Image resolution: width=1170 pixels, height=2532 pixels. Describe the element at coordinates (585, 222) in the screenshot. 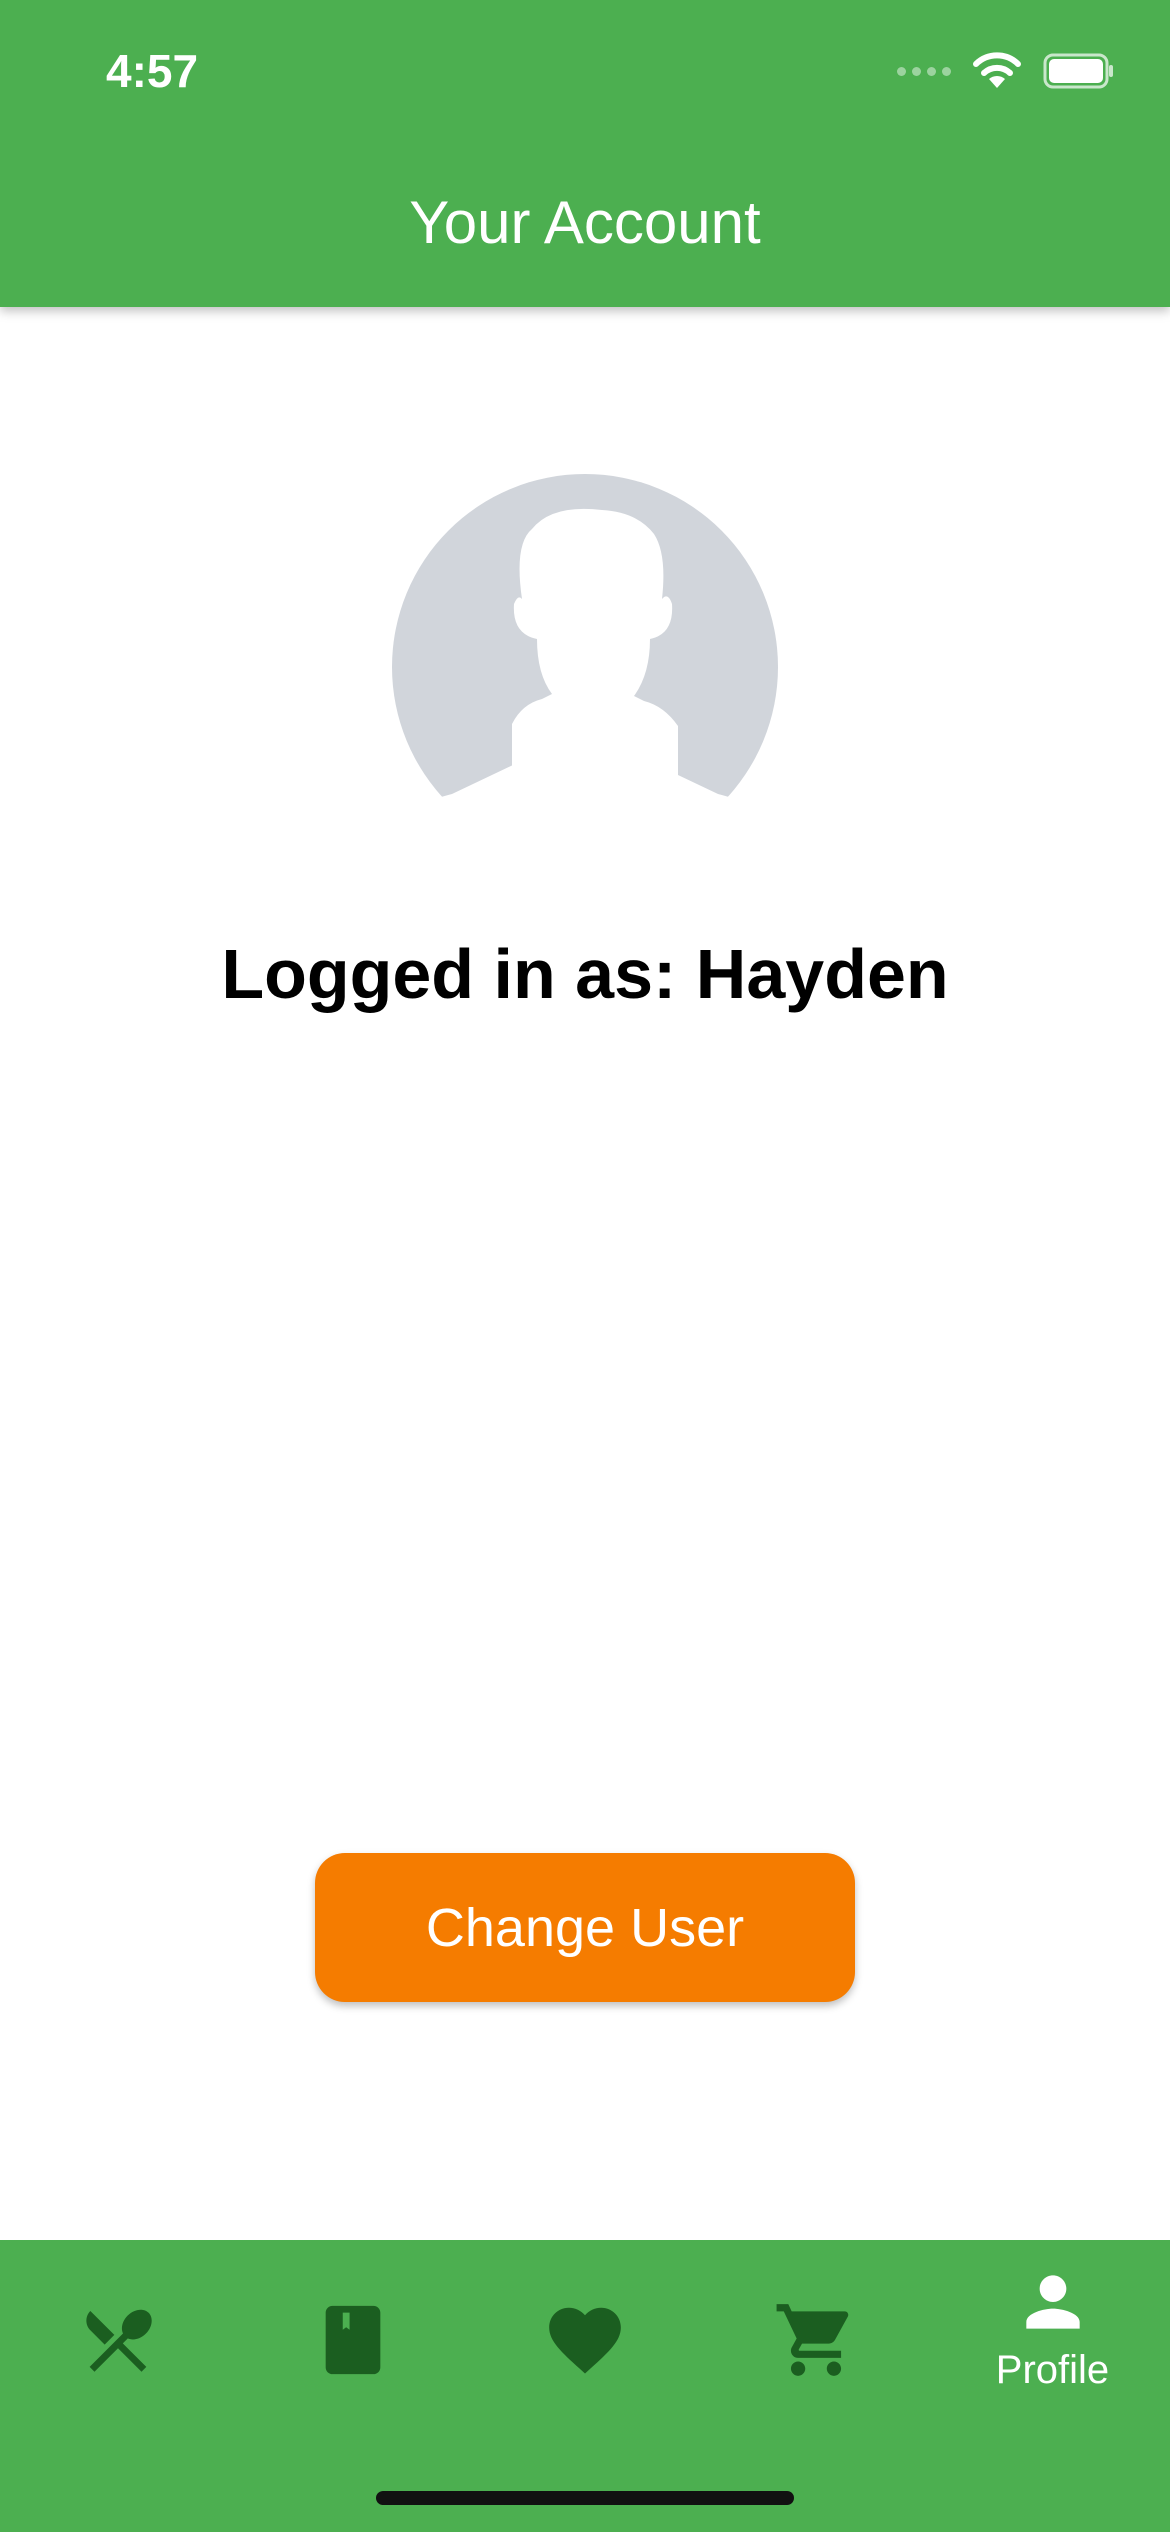

I see `page-title: Your Account` at that location.